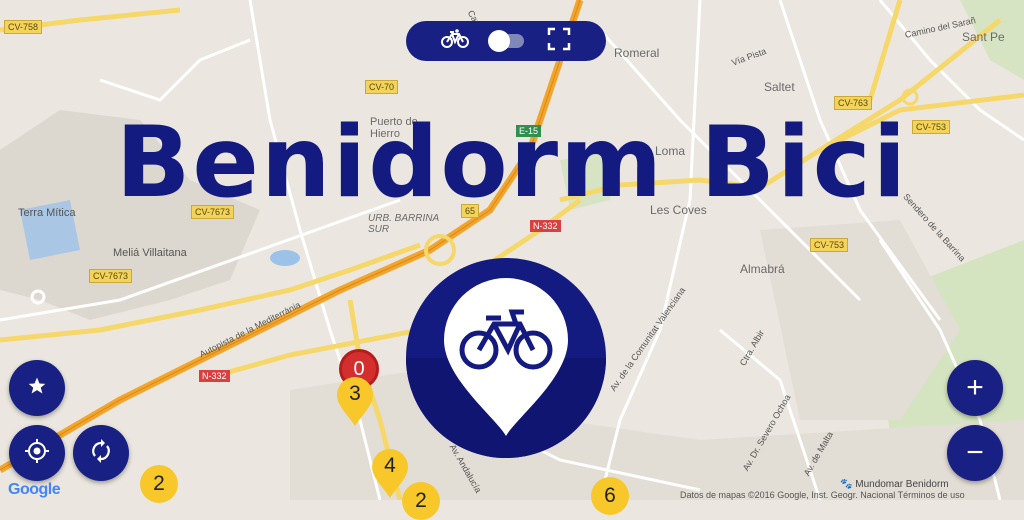 The width and height of the screenshot is (1024, 520). Describe the element at coordinates (559, 41) in the screenshot. I see `fullscreen-icon` at that location.